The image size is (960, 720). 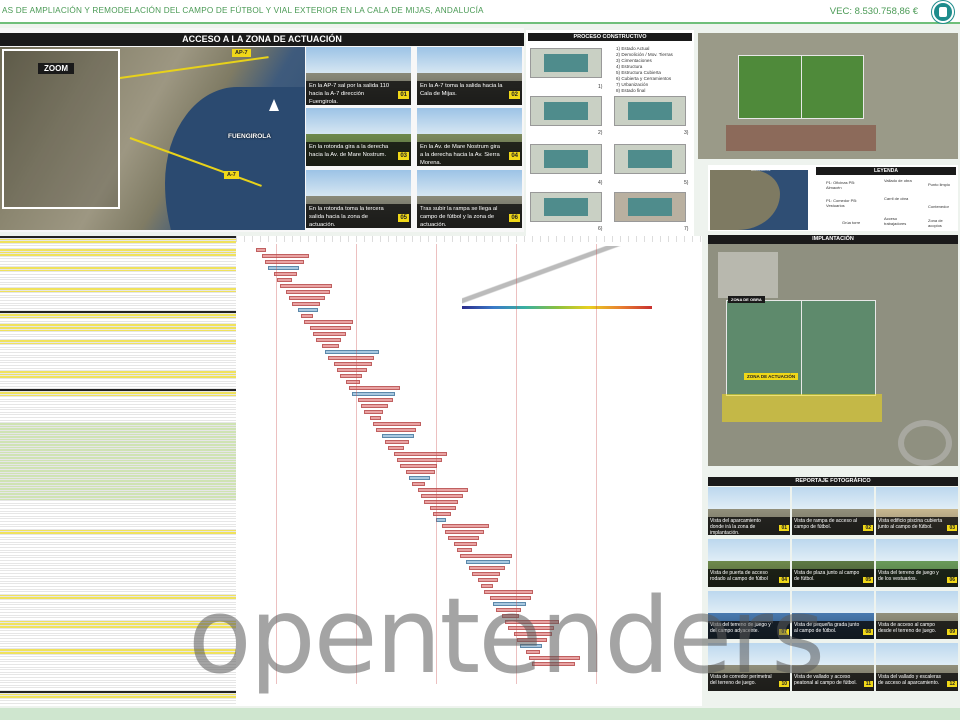 What do you see at coordinates (274, 105) in the screenshot?
I see `north-arrow-icon` at bounding box center [274, 105].